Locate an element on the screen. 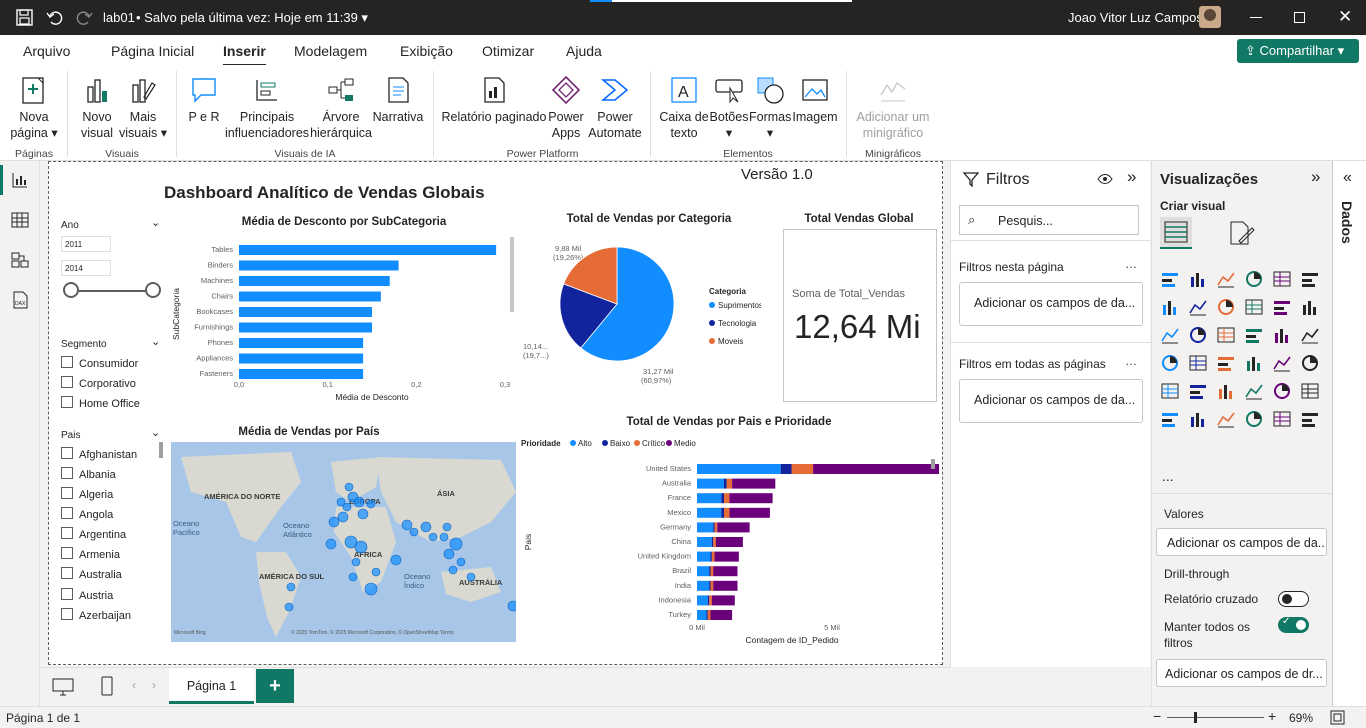 This screenshot has width=1366, height=728. checkbox-country: Armenia is located at coordinates (90, 554).